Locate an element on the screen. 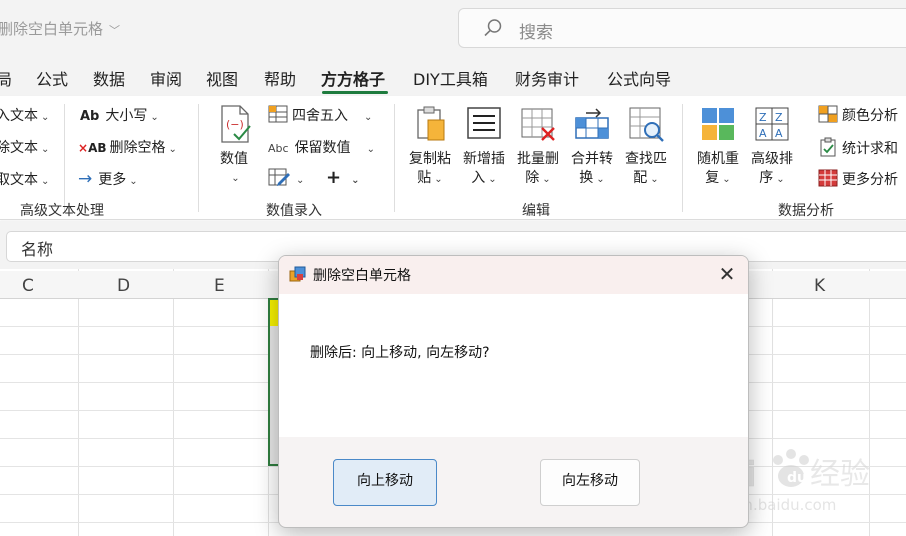  insert-button: 新增插 入 ⌄ is located at coordinates (484, 146).